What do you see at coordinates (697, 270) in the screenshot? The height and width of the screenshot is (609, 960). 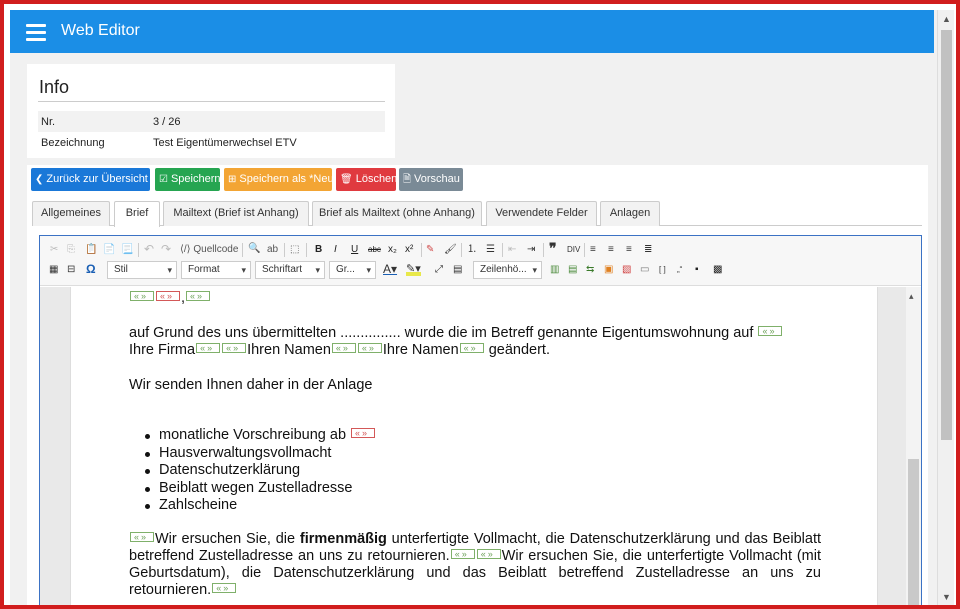 I see `image-icon: ▪` at bounding box center [697, 270].